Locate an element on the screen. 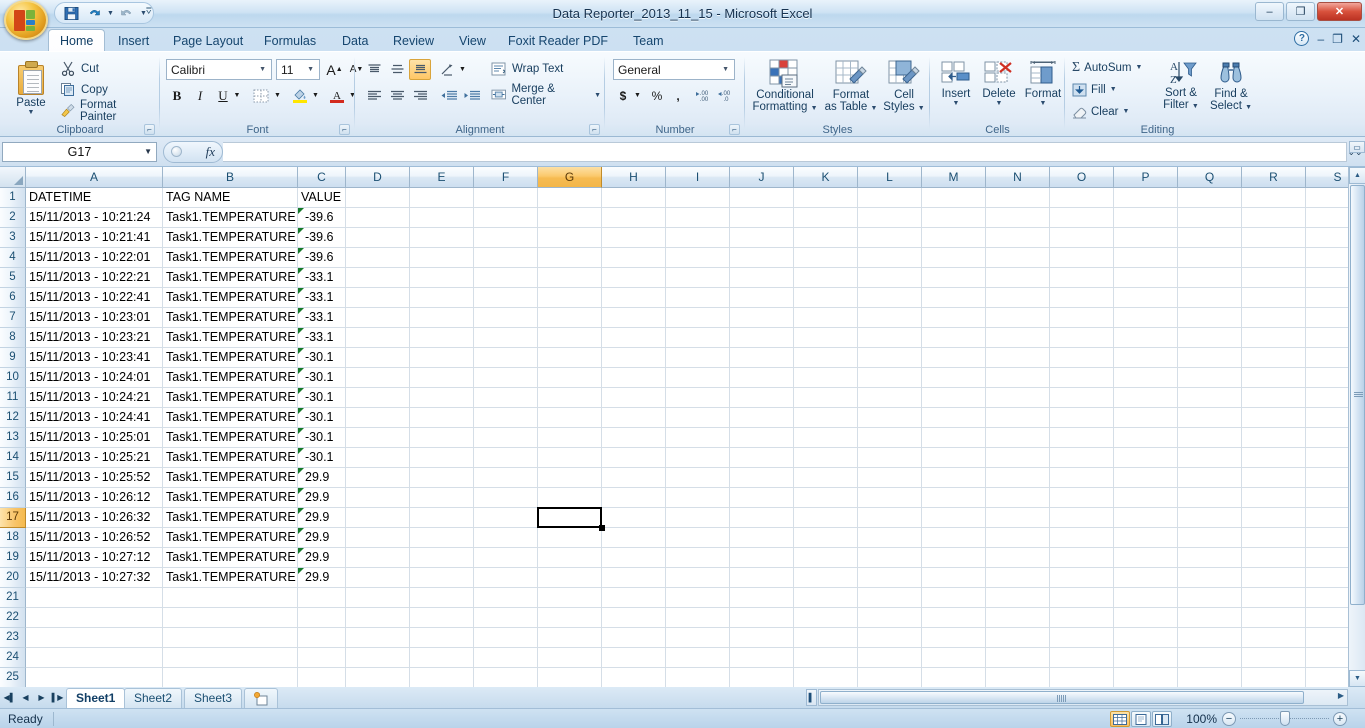 The width and height of the screenshot is (1365, 728). cell-R16 is located at coordinates (1274, 498).